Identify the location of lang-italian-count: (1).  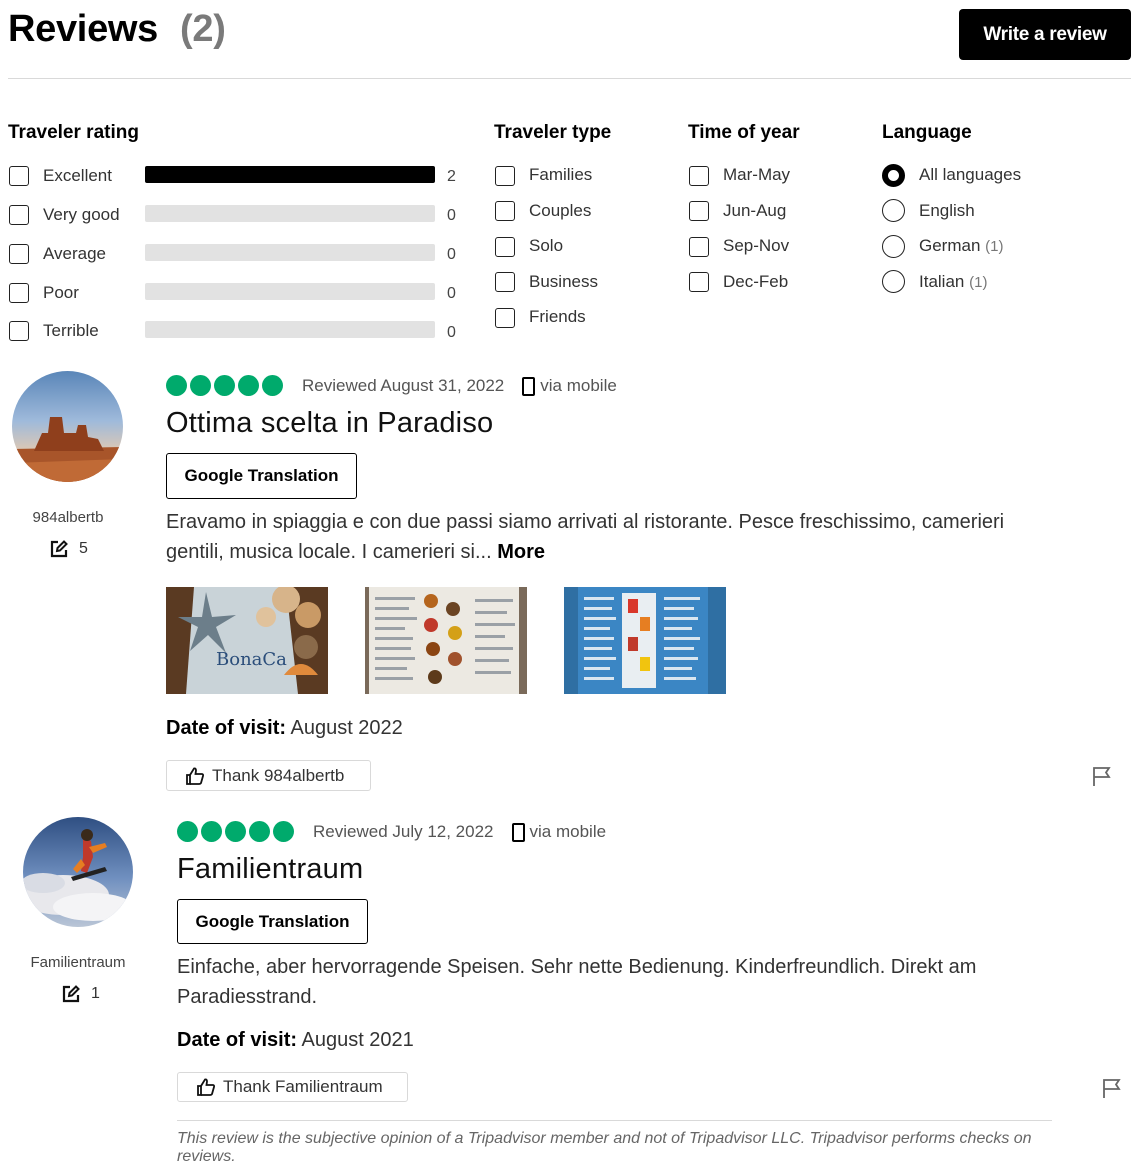
(978, 282).